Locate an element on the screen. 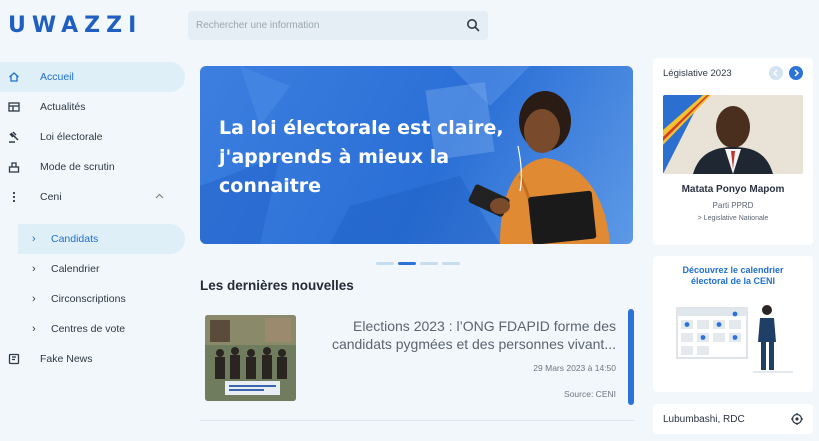  sidebar-subitem-circonscriptions: › Circonscriptions is located at coordinates (92, 299).